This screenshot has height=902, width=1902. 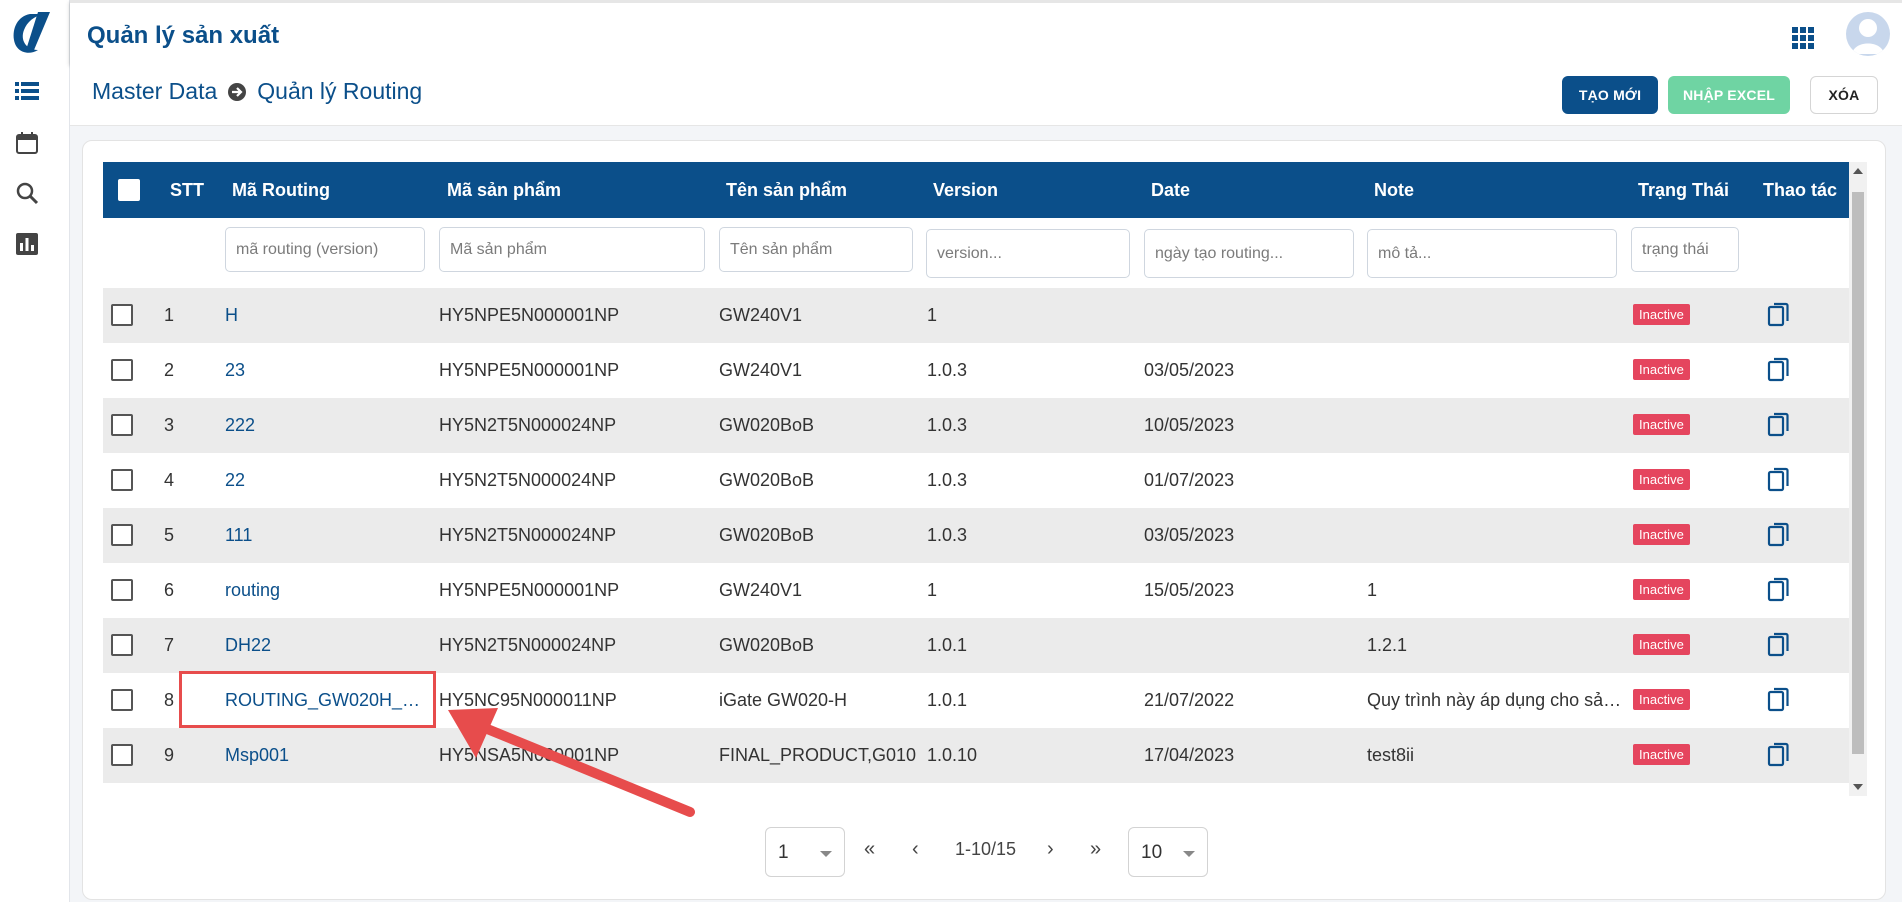 What do you see at coordinates (1394, 190) in the screenshot?
I see `col-note: Note` at bounding box center [1394, 190].